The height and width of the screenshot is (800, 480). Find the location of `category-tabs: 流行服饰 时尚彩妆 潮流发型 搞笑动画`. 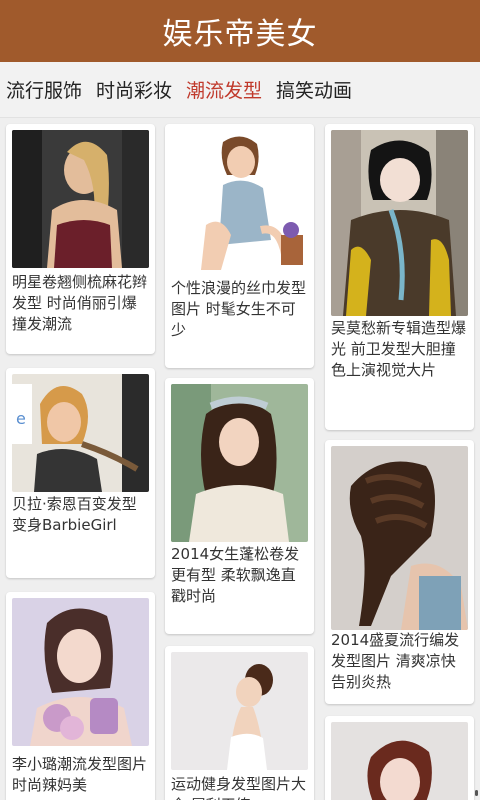

category-tabs: 流行服饰 时尚彩妆 潮流发型 搞笑动画 is located at coordinates (240, 90).